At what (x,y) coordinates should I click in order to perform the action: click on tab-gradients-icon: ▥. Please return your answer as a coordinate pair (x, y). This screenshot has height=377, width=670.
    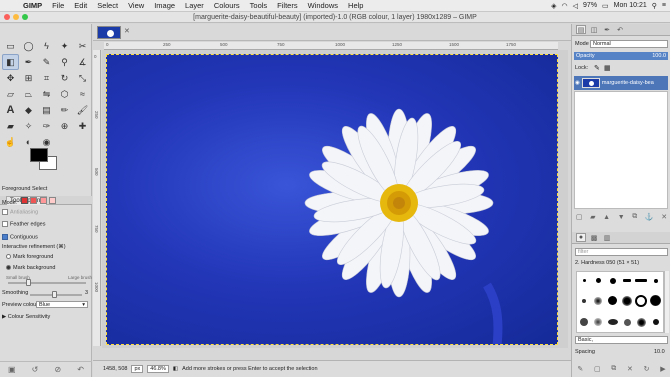
    Looking at the image, I should click on (607, 237).